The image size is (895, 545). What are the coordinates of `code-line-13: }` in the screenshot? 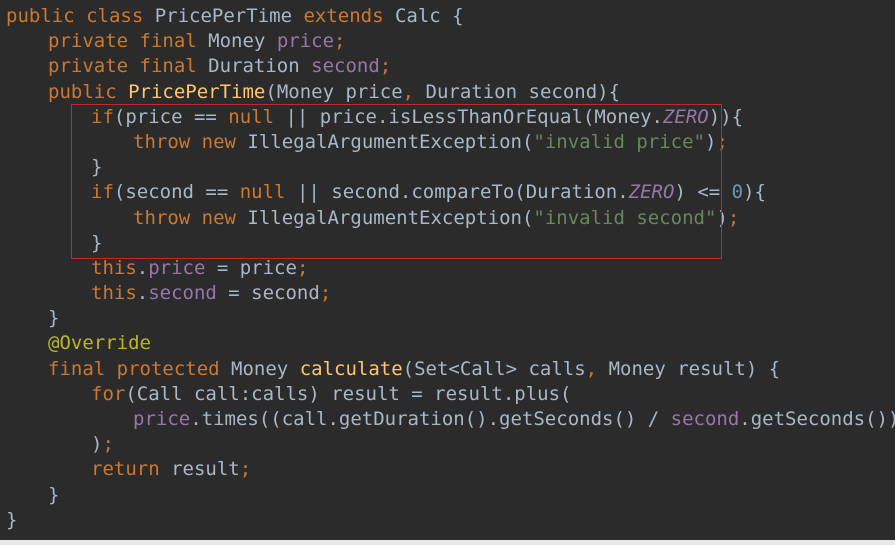 It's located at (447, 318).